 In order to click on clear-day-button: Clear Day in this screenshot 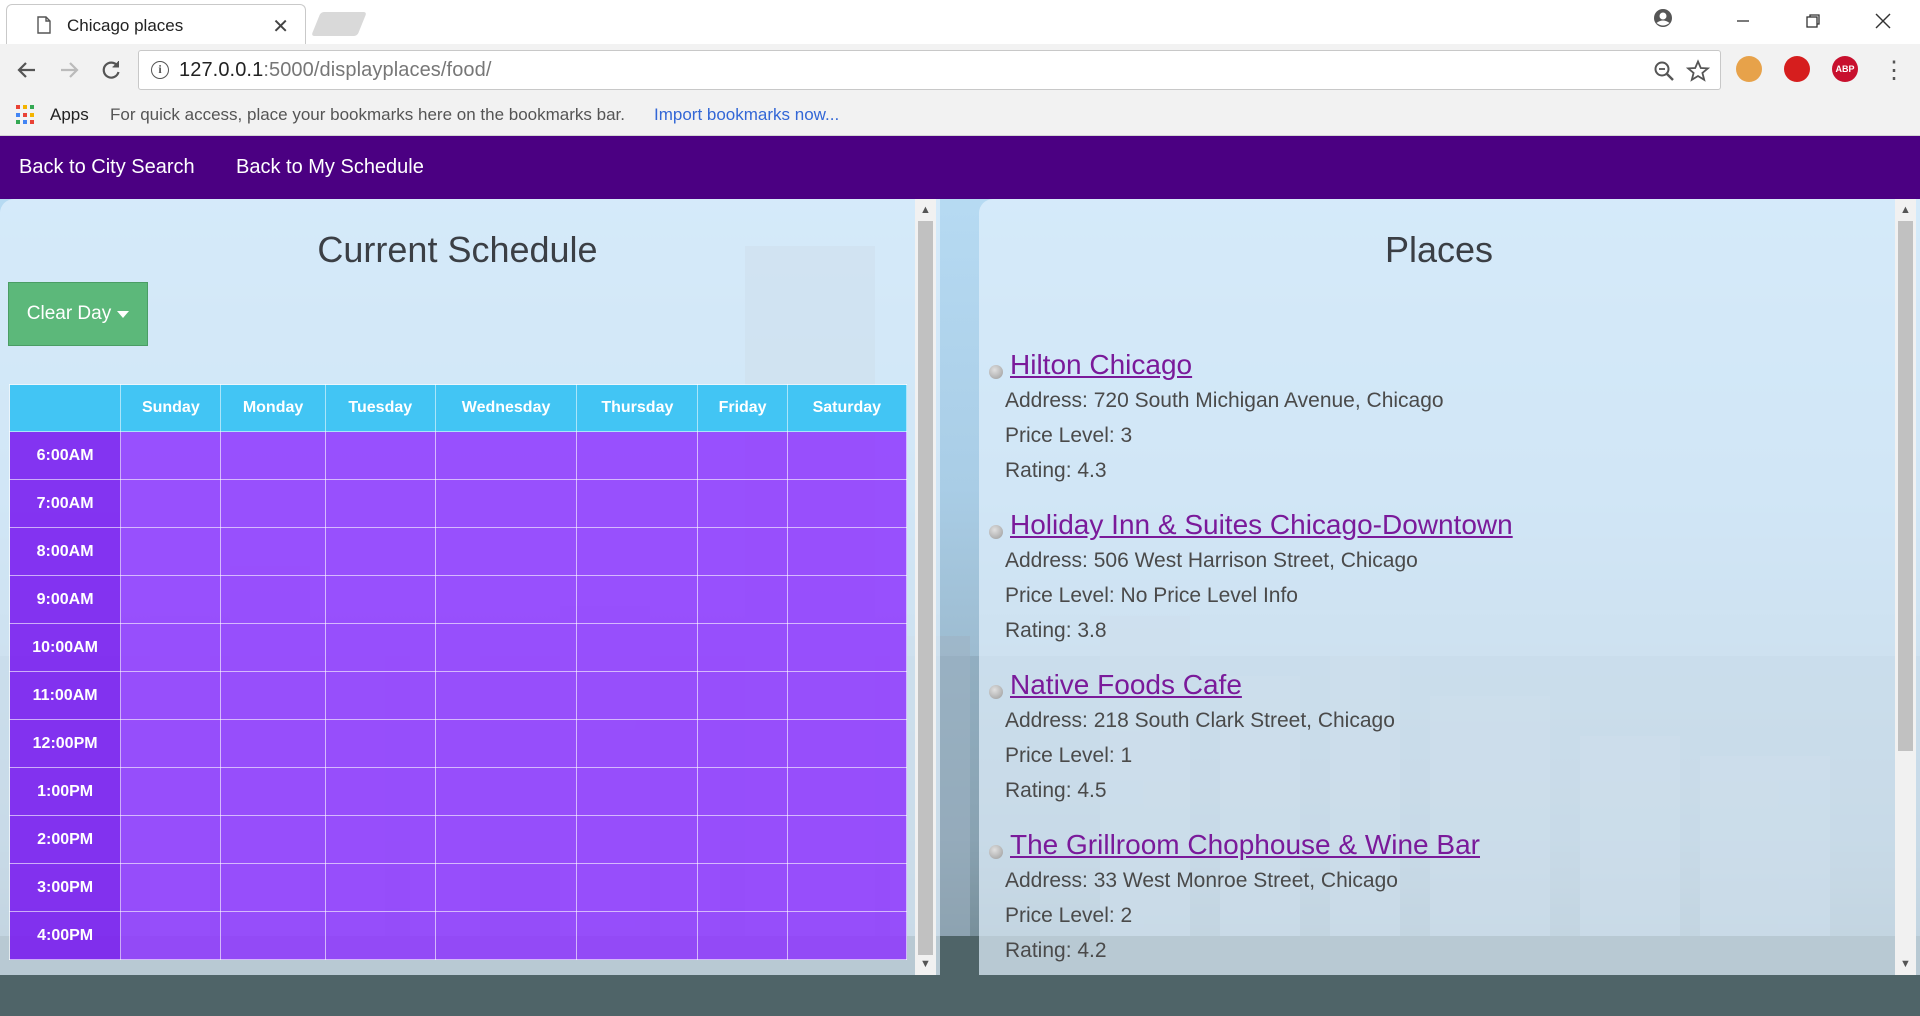, I will do `click(78, 314)`.